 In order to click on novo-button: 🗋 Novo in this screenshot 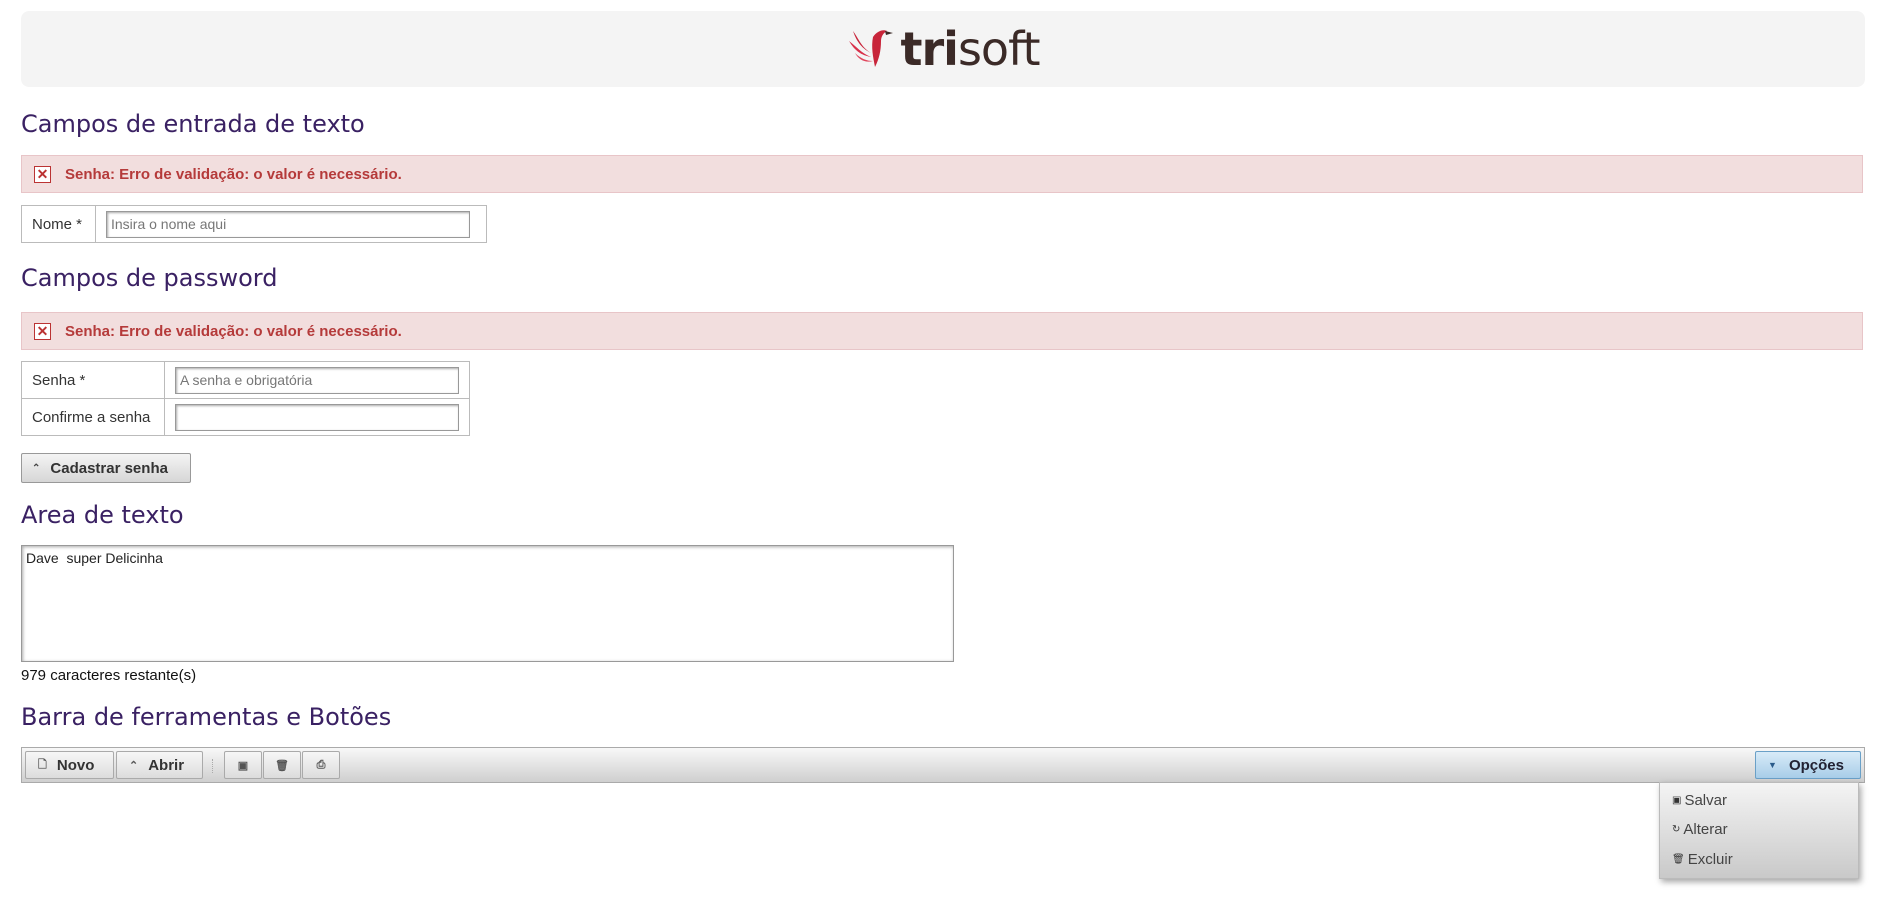, I will do `click(69, 765)`.